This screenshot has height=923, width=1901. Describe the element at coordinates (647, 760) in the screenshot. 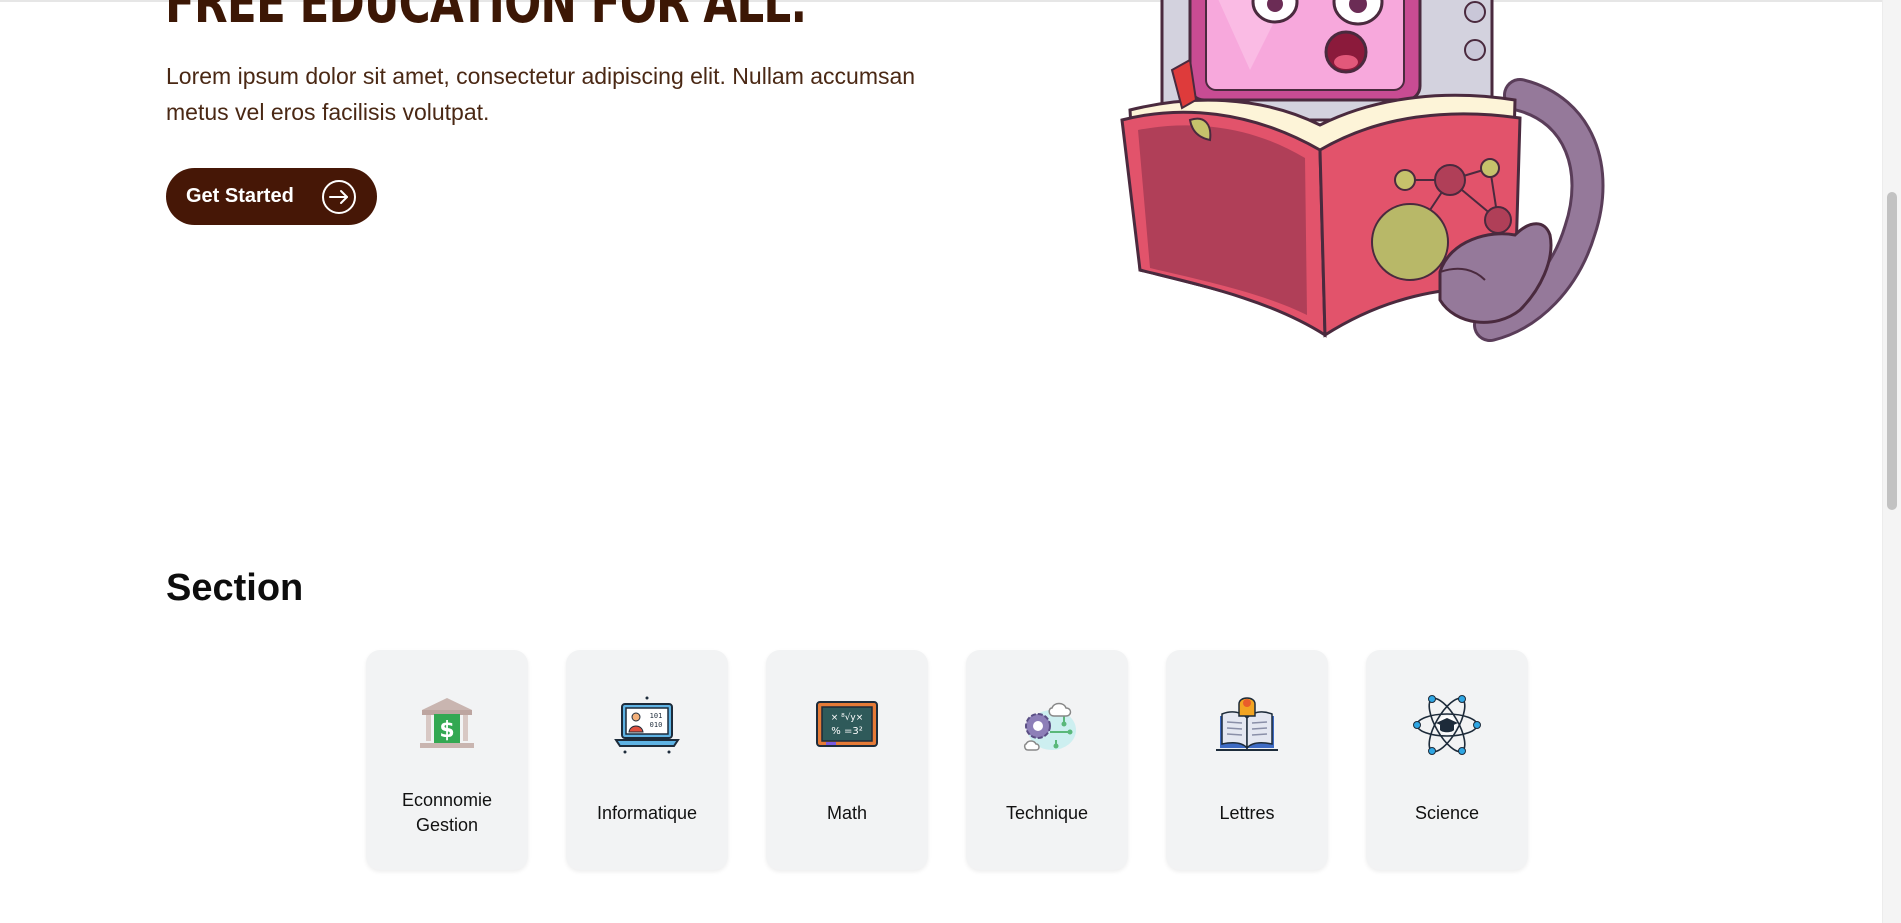

I see `category-card-informatique: 101 010 Informatique` at that location.